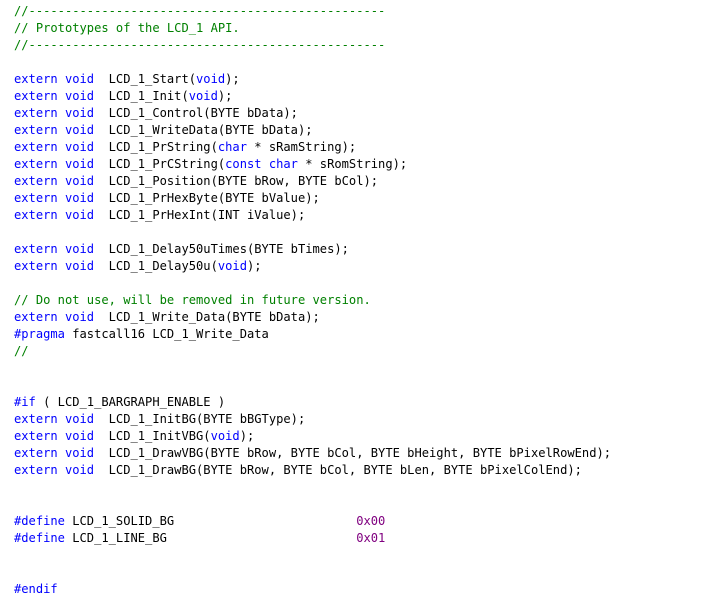 The height and width of the screenshot is (603, 703). I want to click on code-token: LCD_1_InitVBG(, so click(152, 436).